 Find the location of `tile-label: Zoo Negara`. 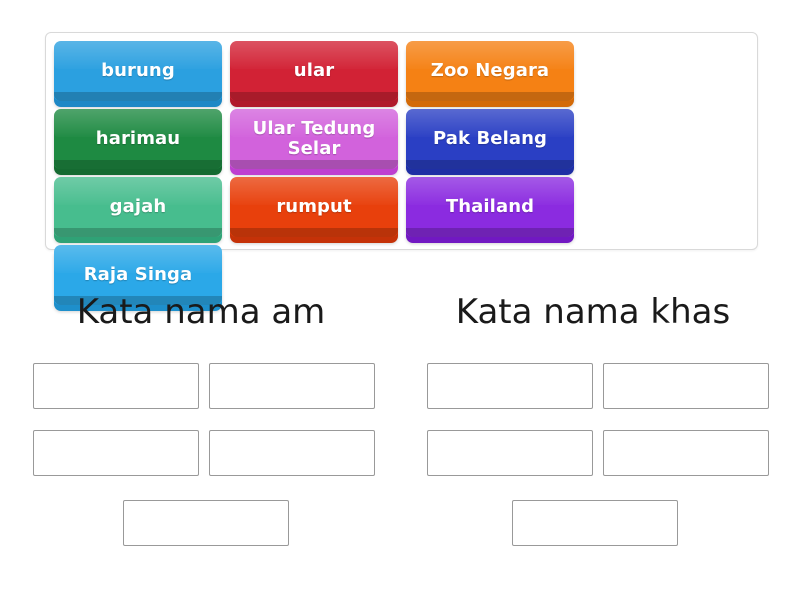

tile-label: Zoo Negara is located at coordinates (490, 71).